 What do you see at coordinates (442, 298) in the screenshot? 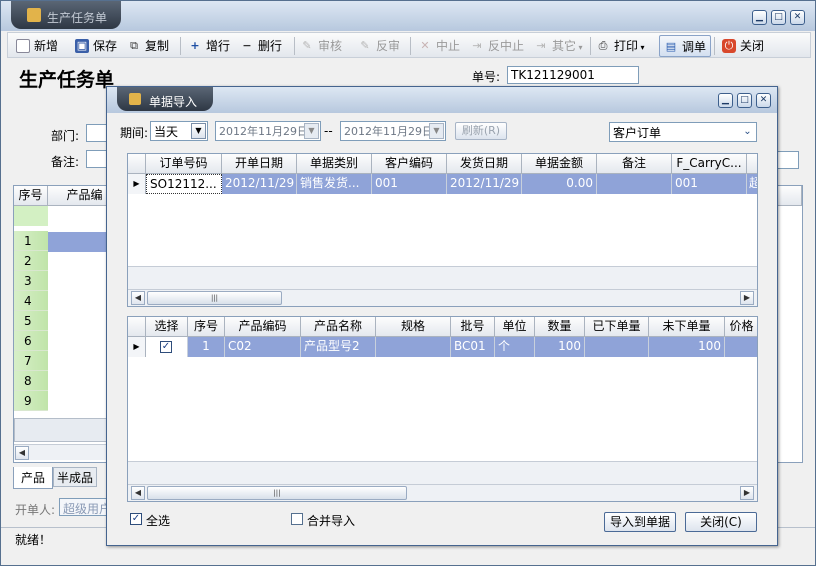
I see `order-grid-hscrollbar: ◀ ||| ▶` at bounding box center [442, 298].